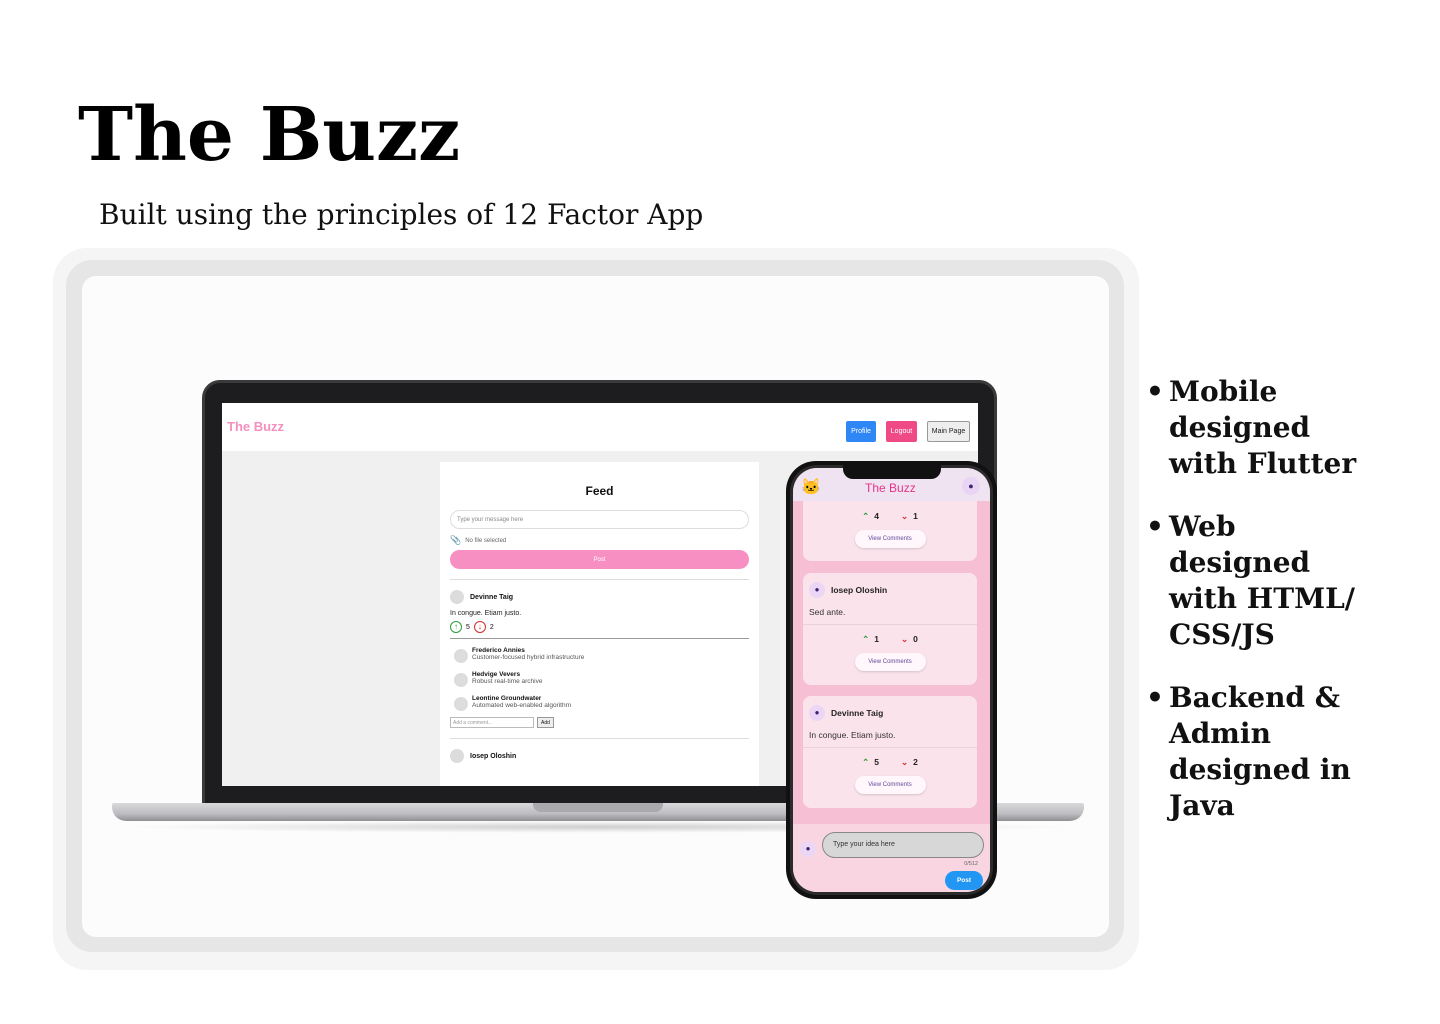 The image size is (1440, 1024). Describe the element at coordinates (455, 540) in the screenshot. I see `paperclip-icon: 📎` at that location.